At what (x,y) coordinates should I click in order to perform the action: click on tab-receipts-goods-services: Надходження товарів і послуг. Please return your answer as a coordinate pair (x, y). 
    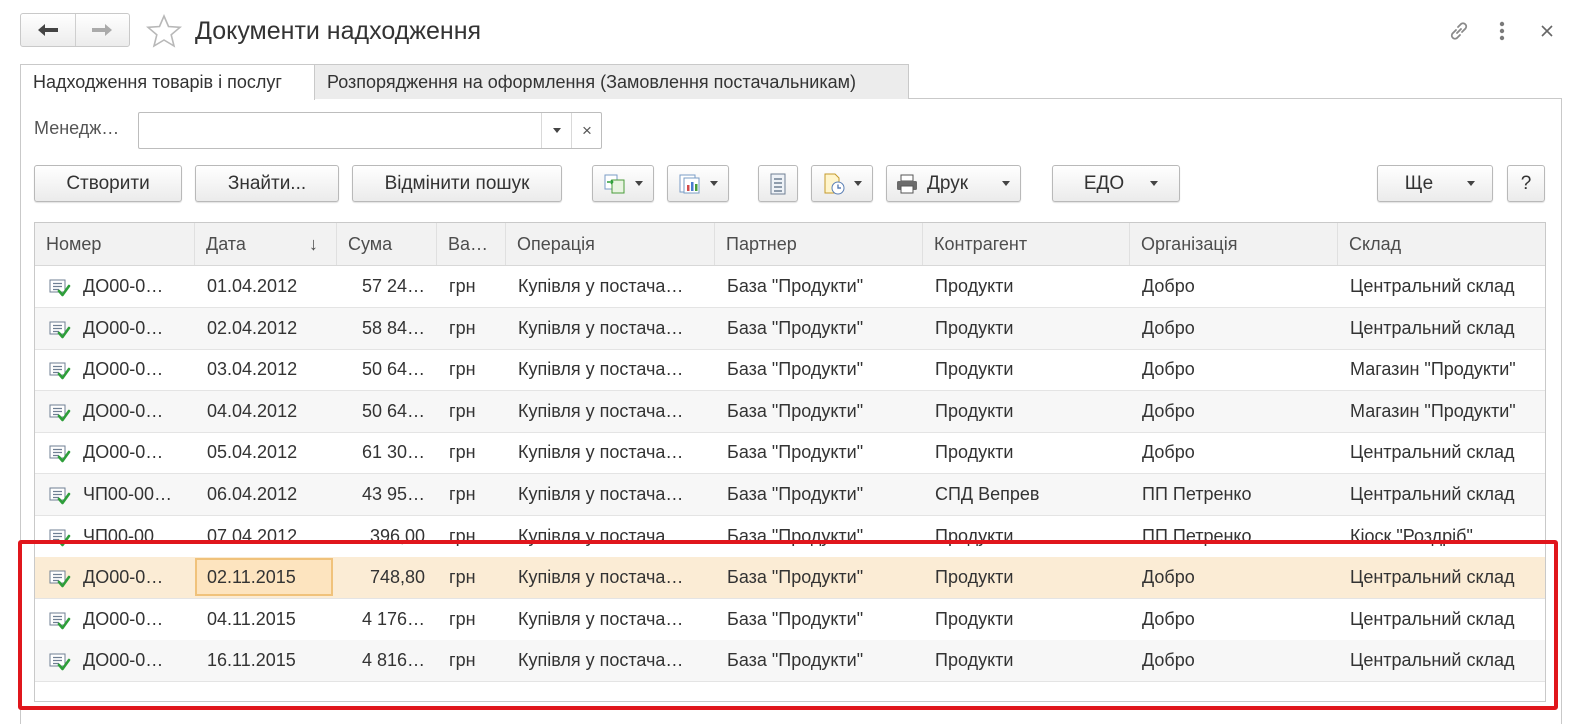
    Looking at the image, I should click on (167, 82).